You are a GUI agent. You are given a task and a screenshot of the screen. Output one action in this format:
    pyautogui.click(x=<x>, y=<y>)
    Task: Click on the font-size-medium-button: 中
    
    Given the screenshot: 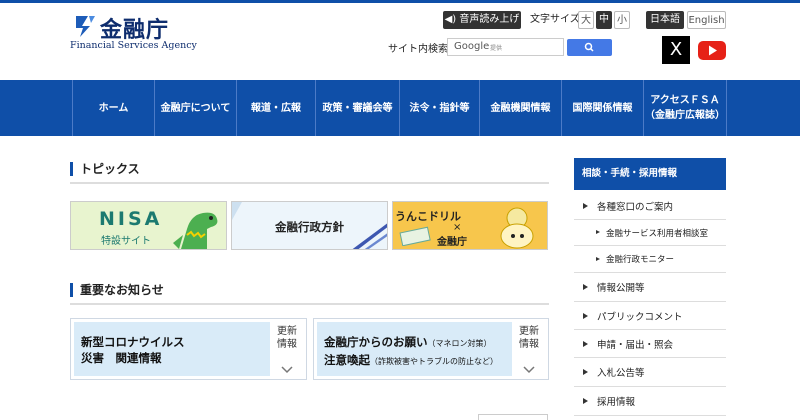 What is the action you would take?
    pyautogui.click(x=604, y=20)
    